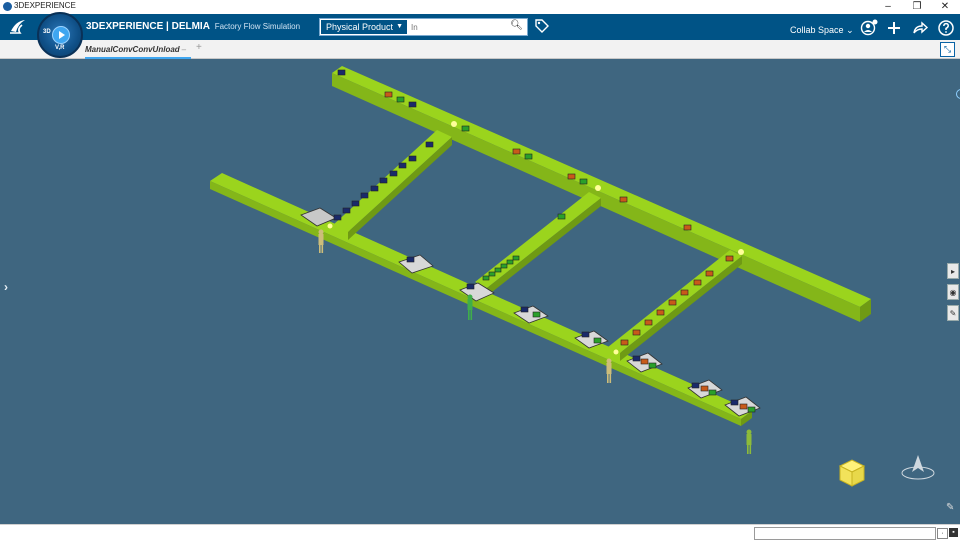 This screenshot has height=541, width=960. I want to click on tag-icon, so click(542, 27).